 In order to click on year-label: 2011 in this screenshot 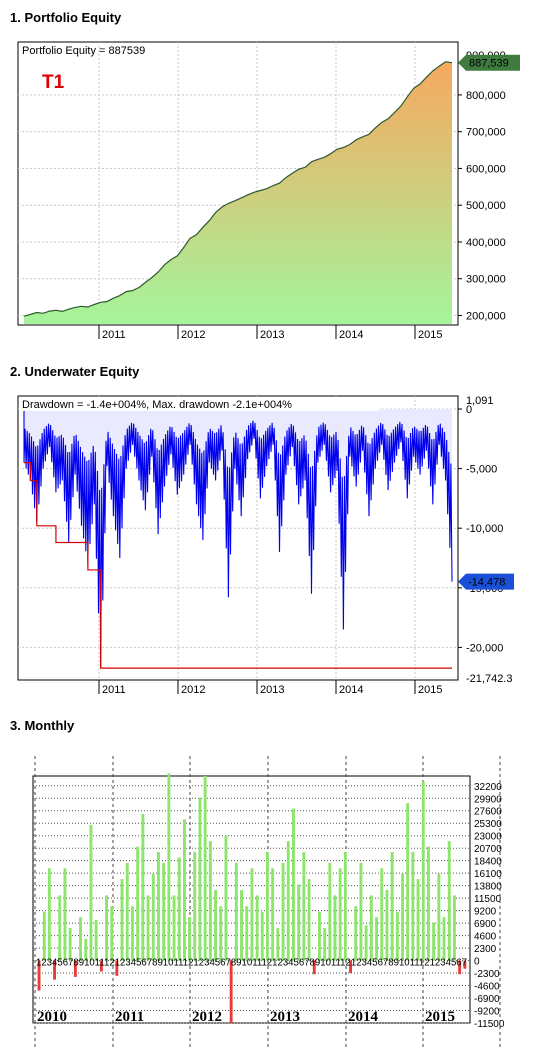, I will do `click(129, 1017)`.